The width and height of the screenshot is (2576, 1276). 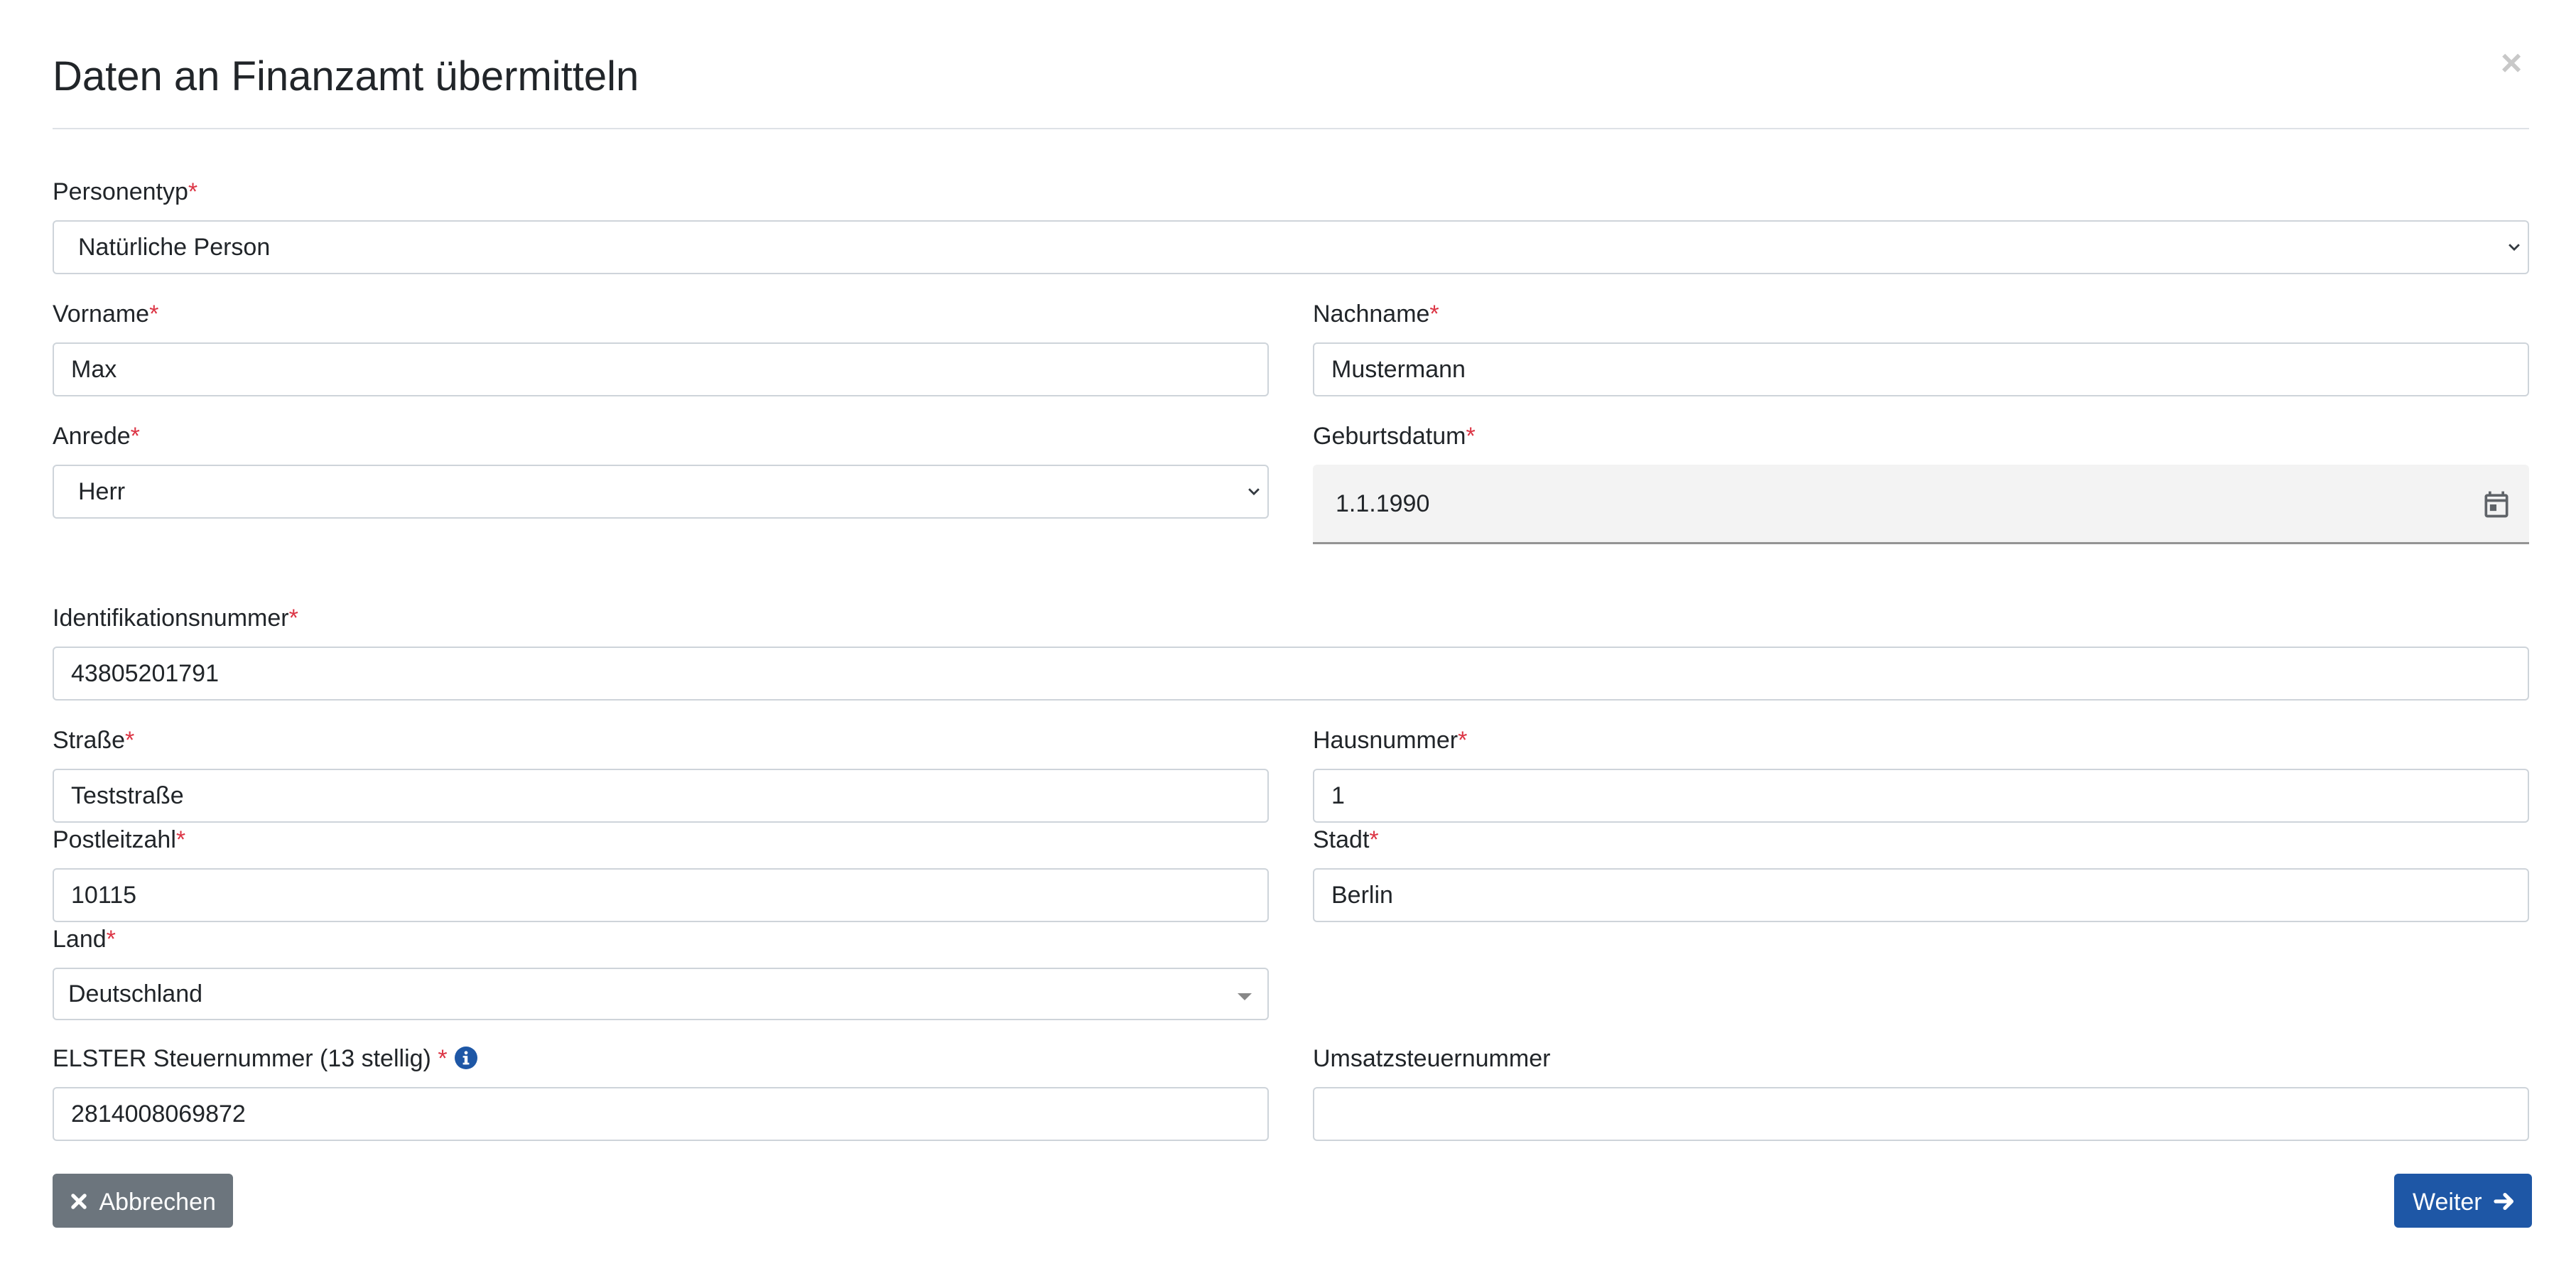 What do you see at coordinates (174, 247) in the screenshot?
I see `personentyp-value: Natürliche Person` at bounding box center [174, 247].